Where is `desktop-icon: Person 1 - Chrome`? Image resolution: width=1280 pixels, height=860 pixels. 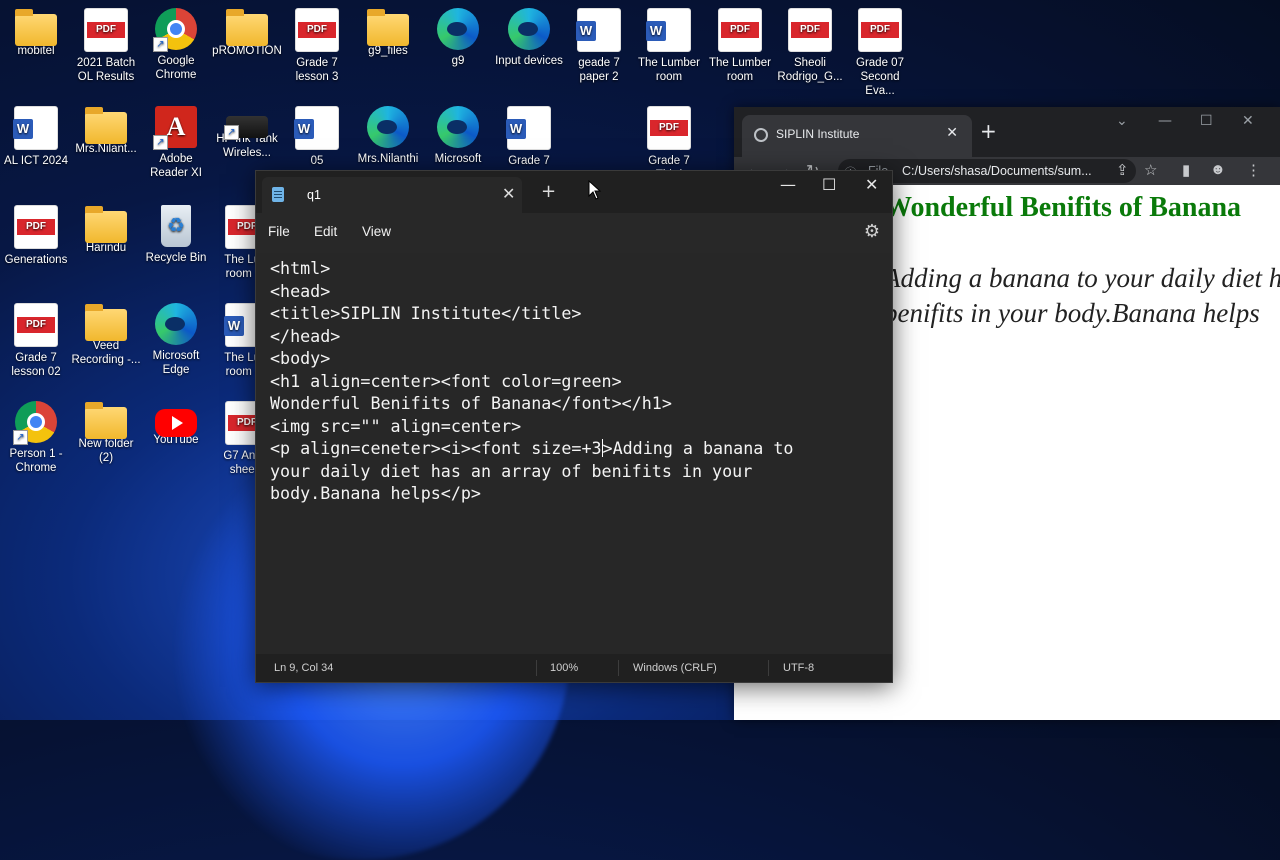 desktop-icon: Person 1 - Chrome is located at coordinates (36, 438).